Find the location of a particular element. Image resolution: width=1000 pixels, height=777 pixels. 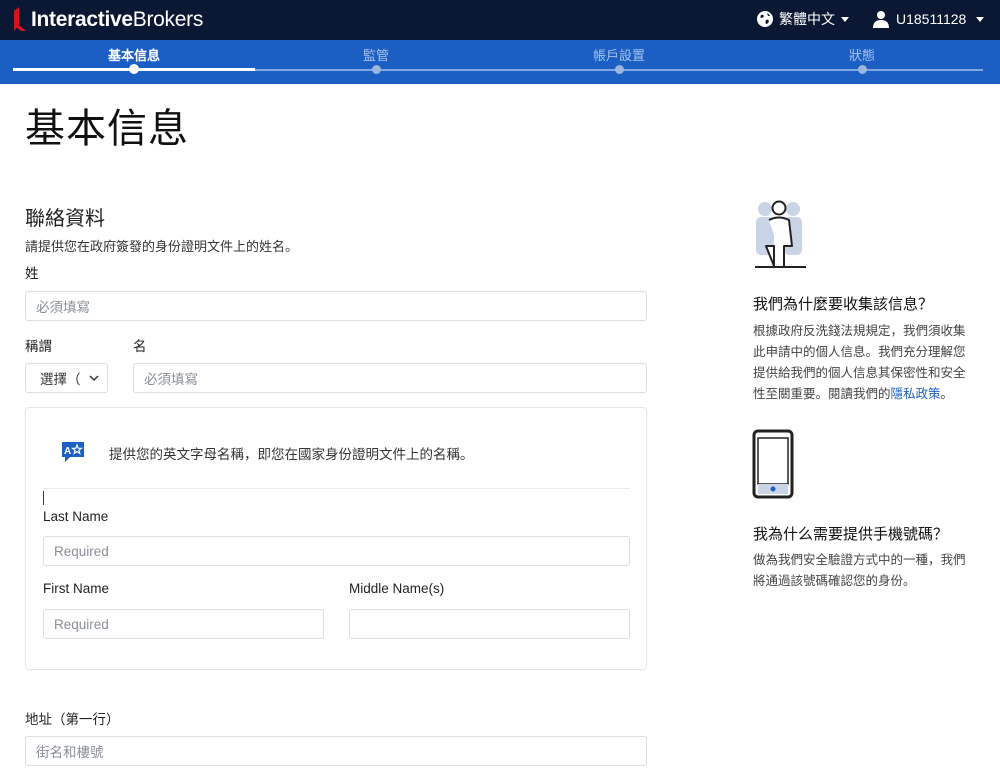

last-name-label: Last Name is located at coordinates (76, 516).